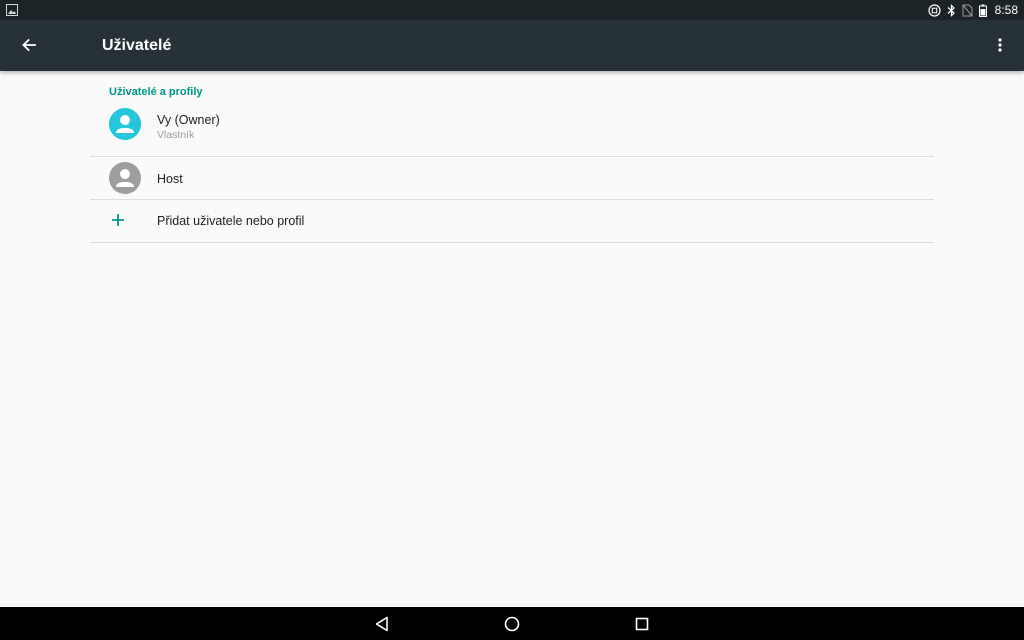 Image resolution: width=1024 pixels, height=640 pixels. I want to click on no-sim-icon, so click(967, 10).